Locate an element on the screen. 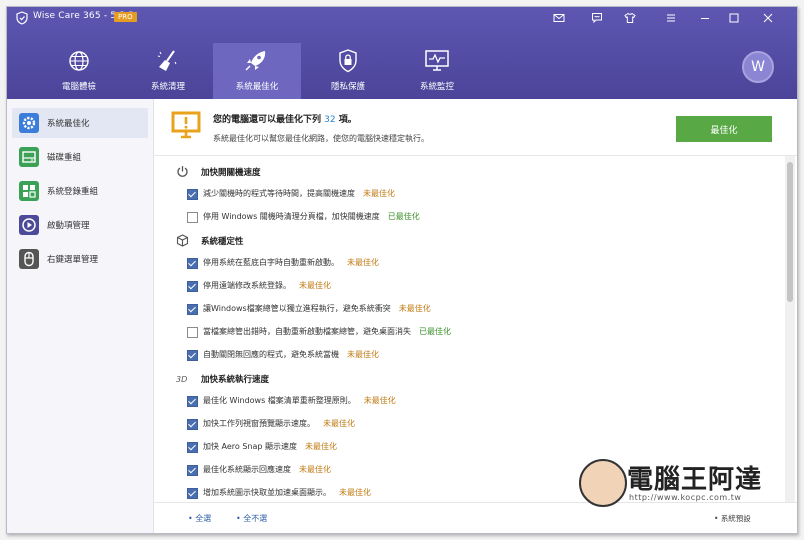 This screenshot has height=540, width=804. minimize-button is located at coordinates (705, 18).